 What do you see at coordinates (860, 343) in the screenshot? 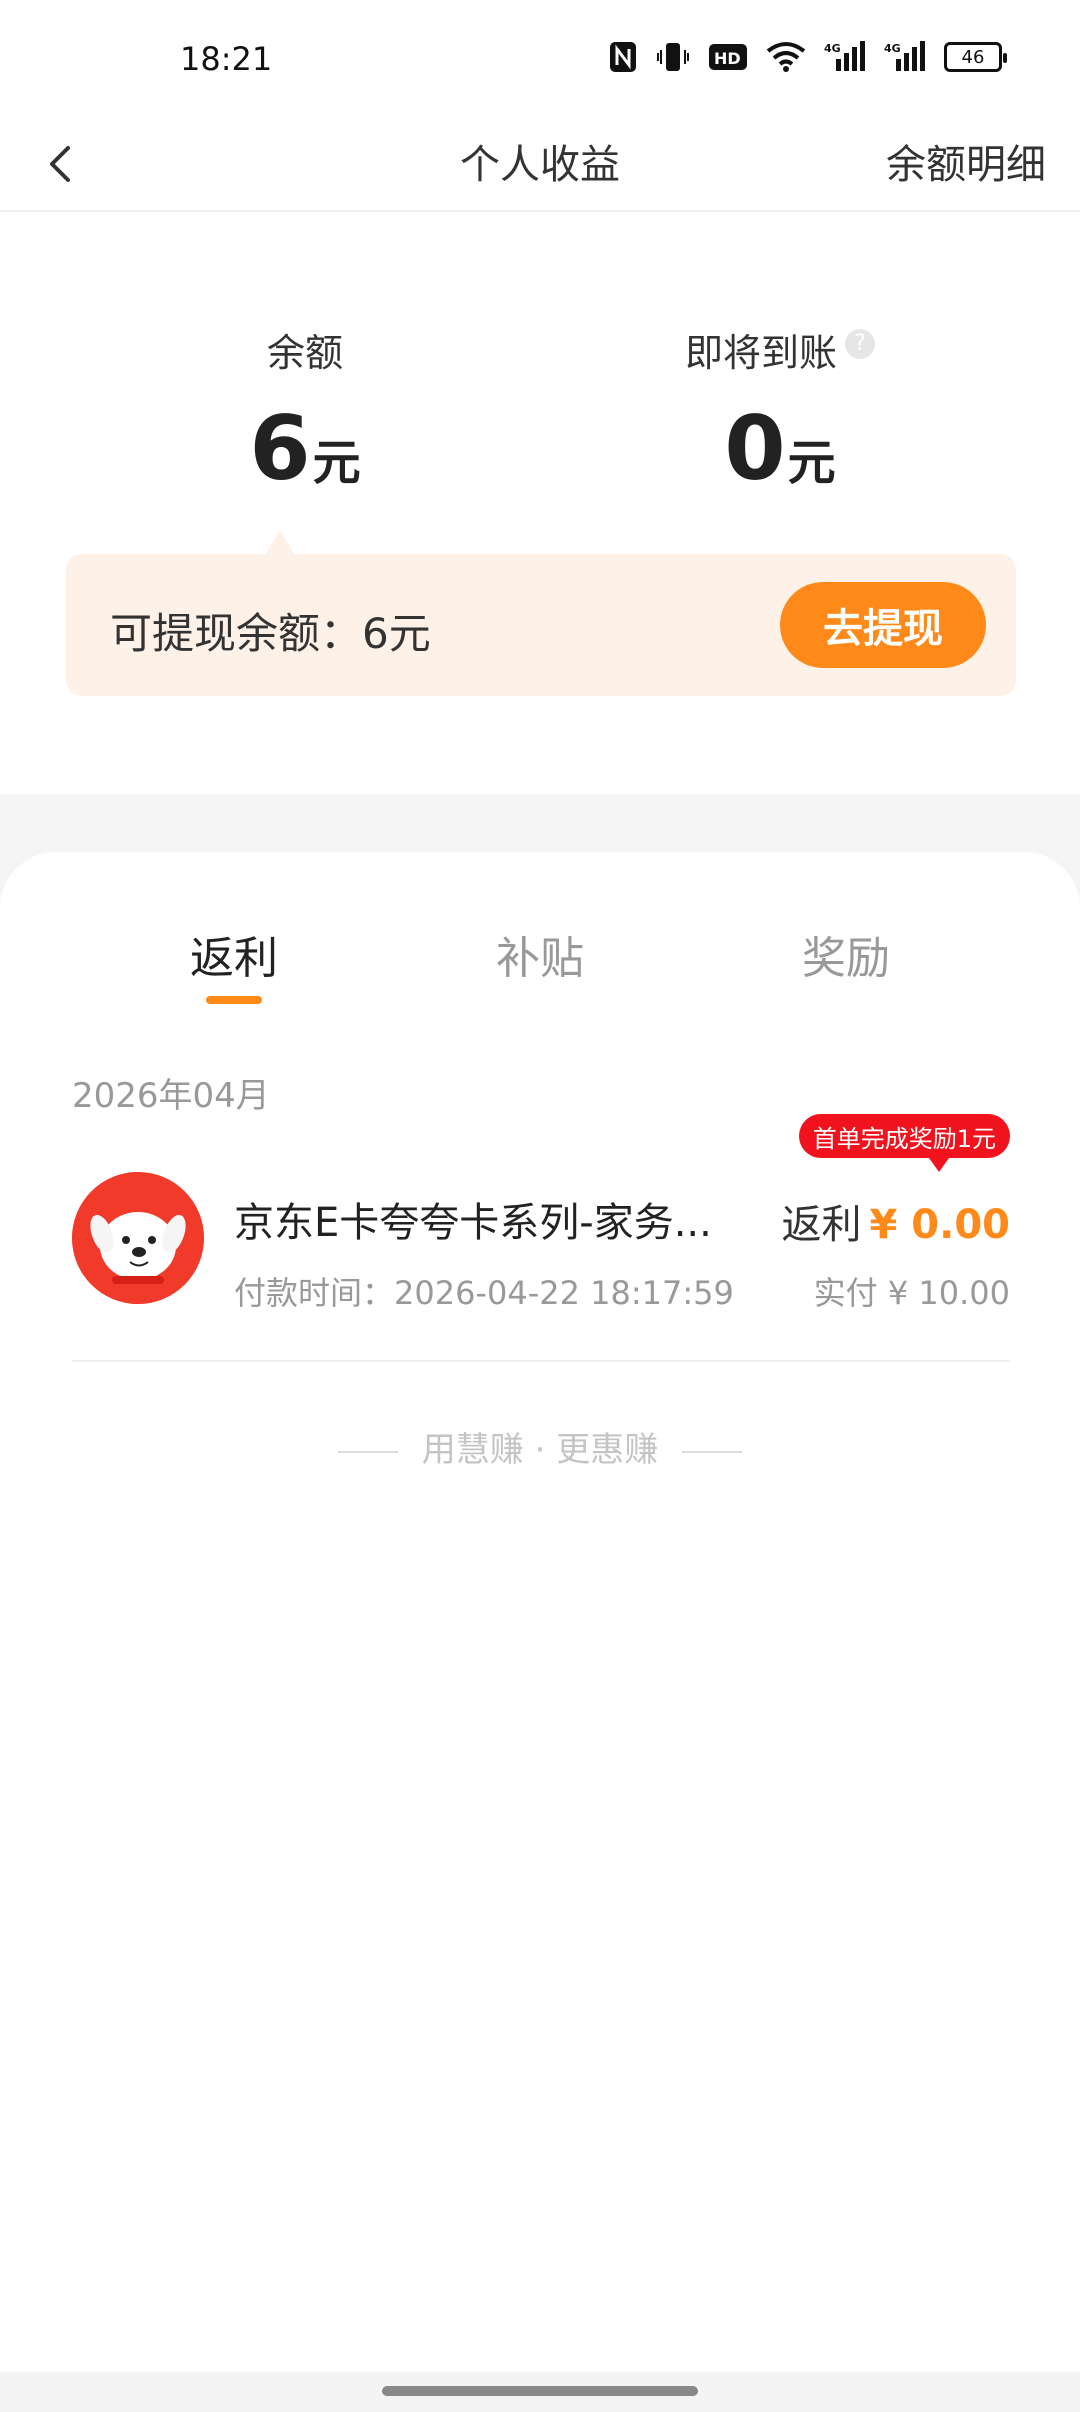
I see `help-icon: ?` at bounding box center [860, 343].